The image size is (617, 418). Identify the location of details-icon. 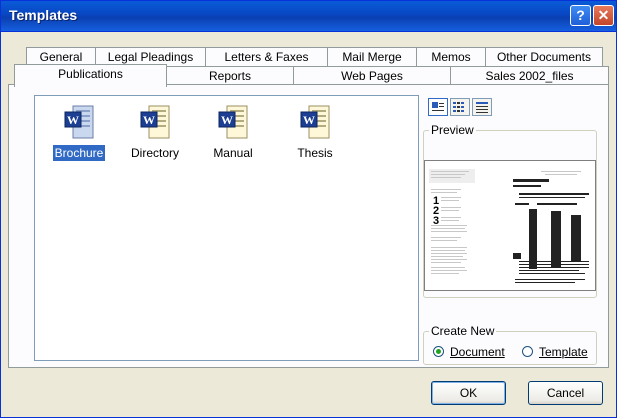
(482, 107).